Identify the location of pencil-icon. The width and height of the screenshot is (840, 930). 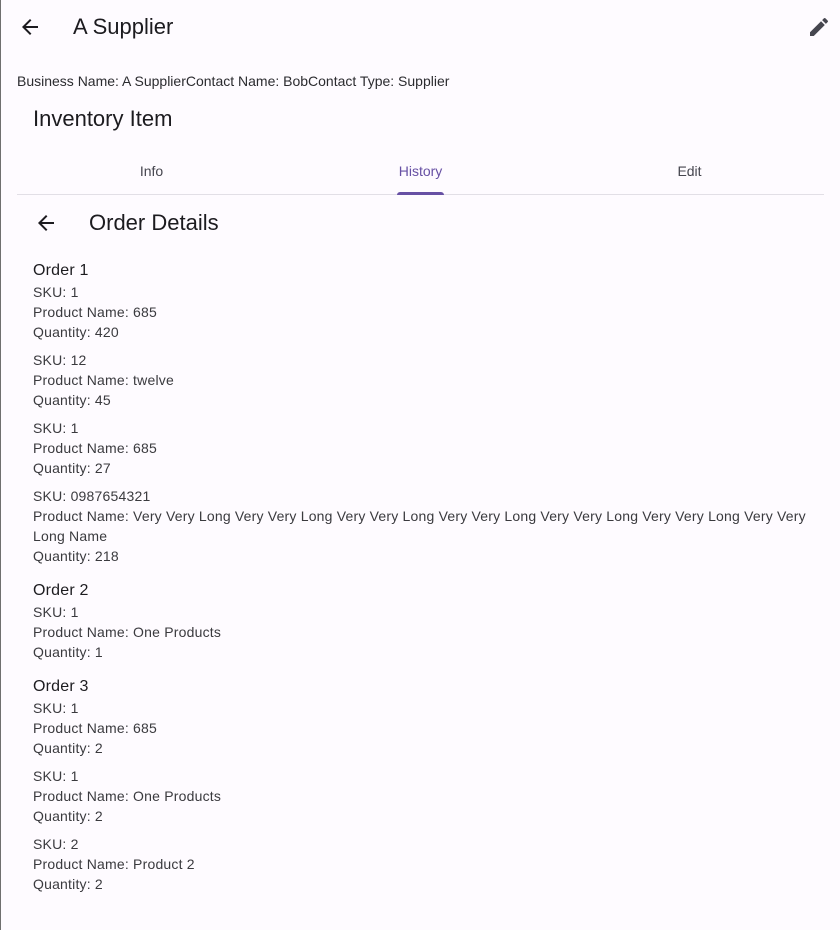
(819, 26).